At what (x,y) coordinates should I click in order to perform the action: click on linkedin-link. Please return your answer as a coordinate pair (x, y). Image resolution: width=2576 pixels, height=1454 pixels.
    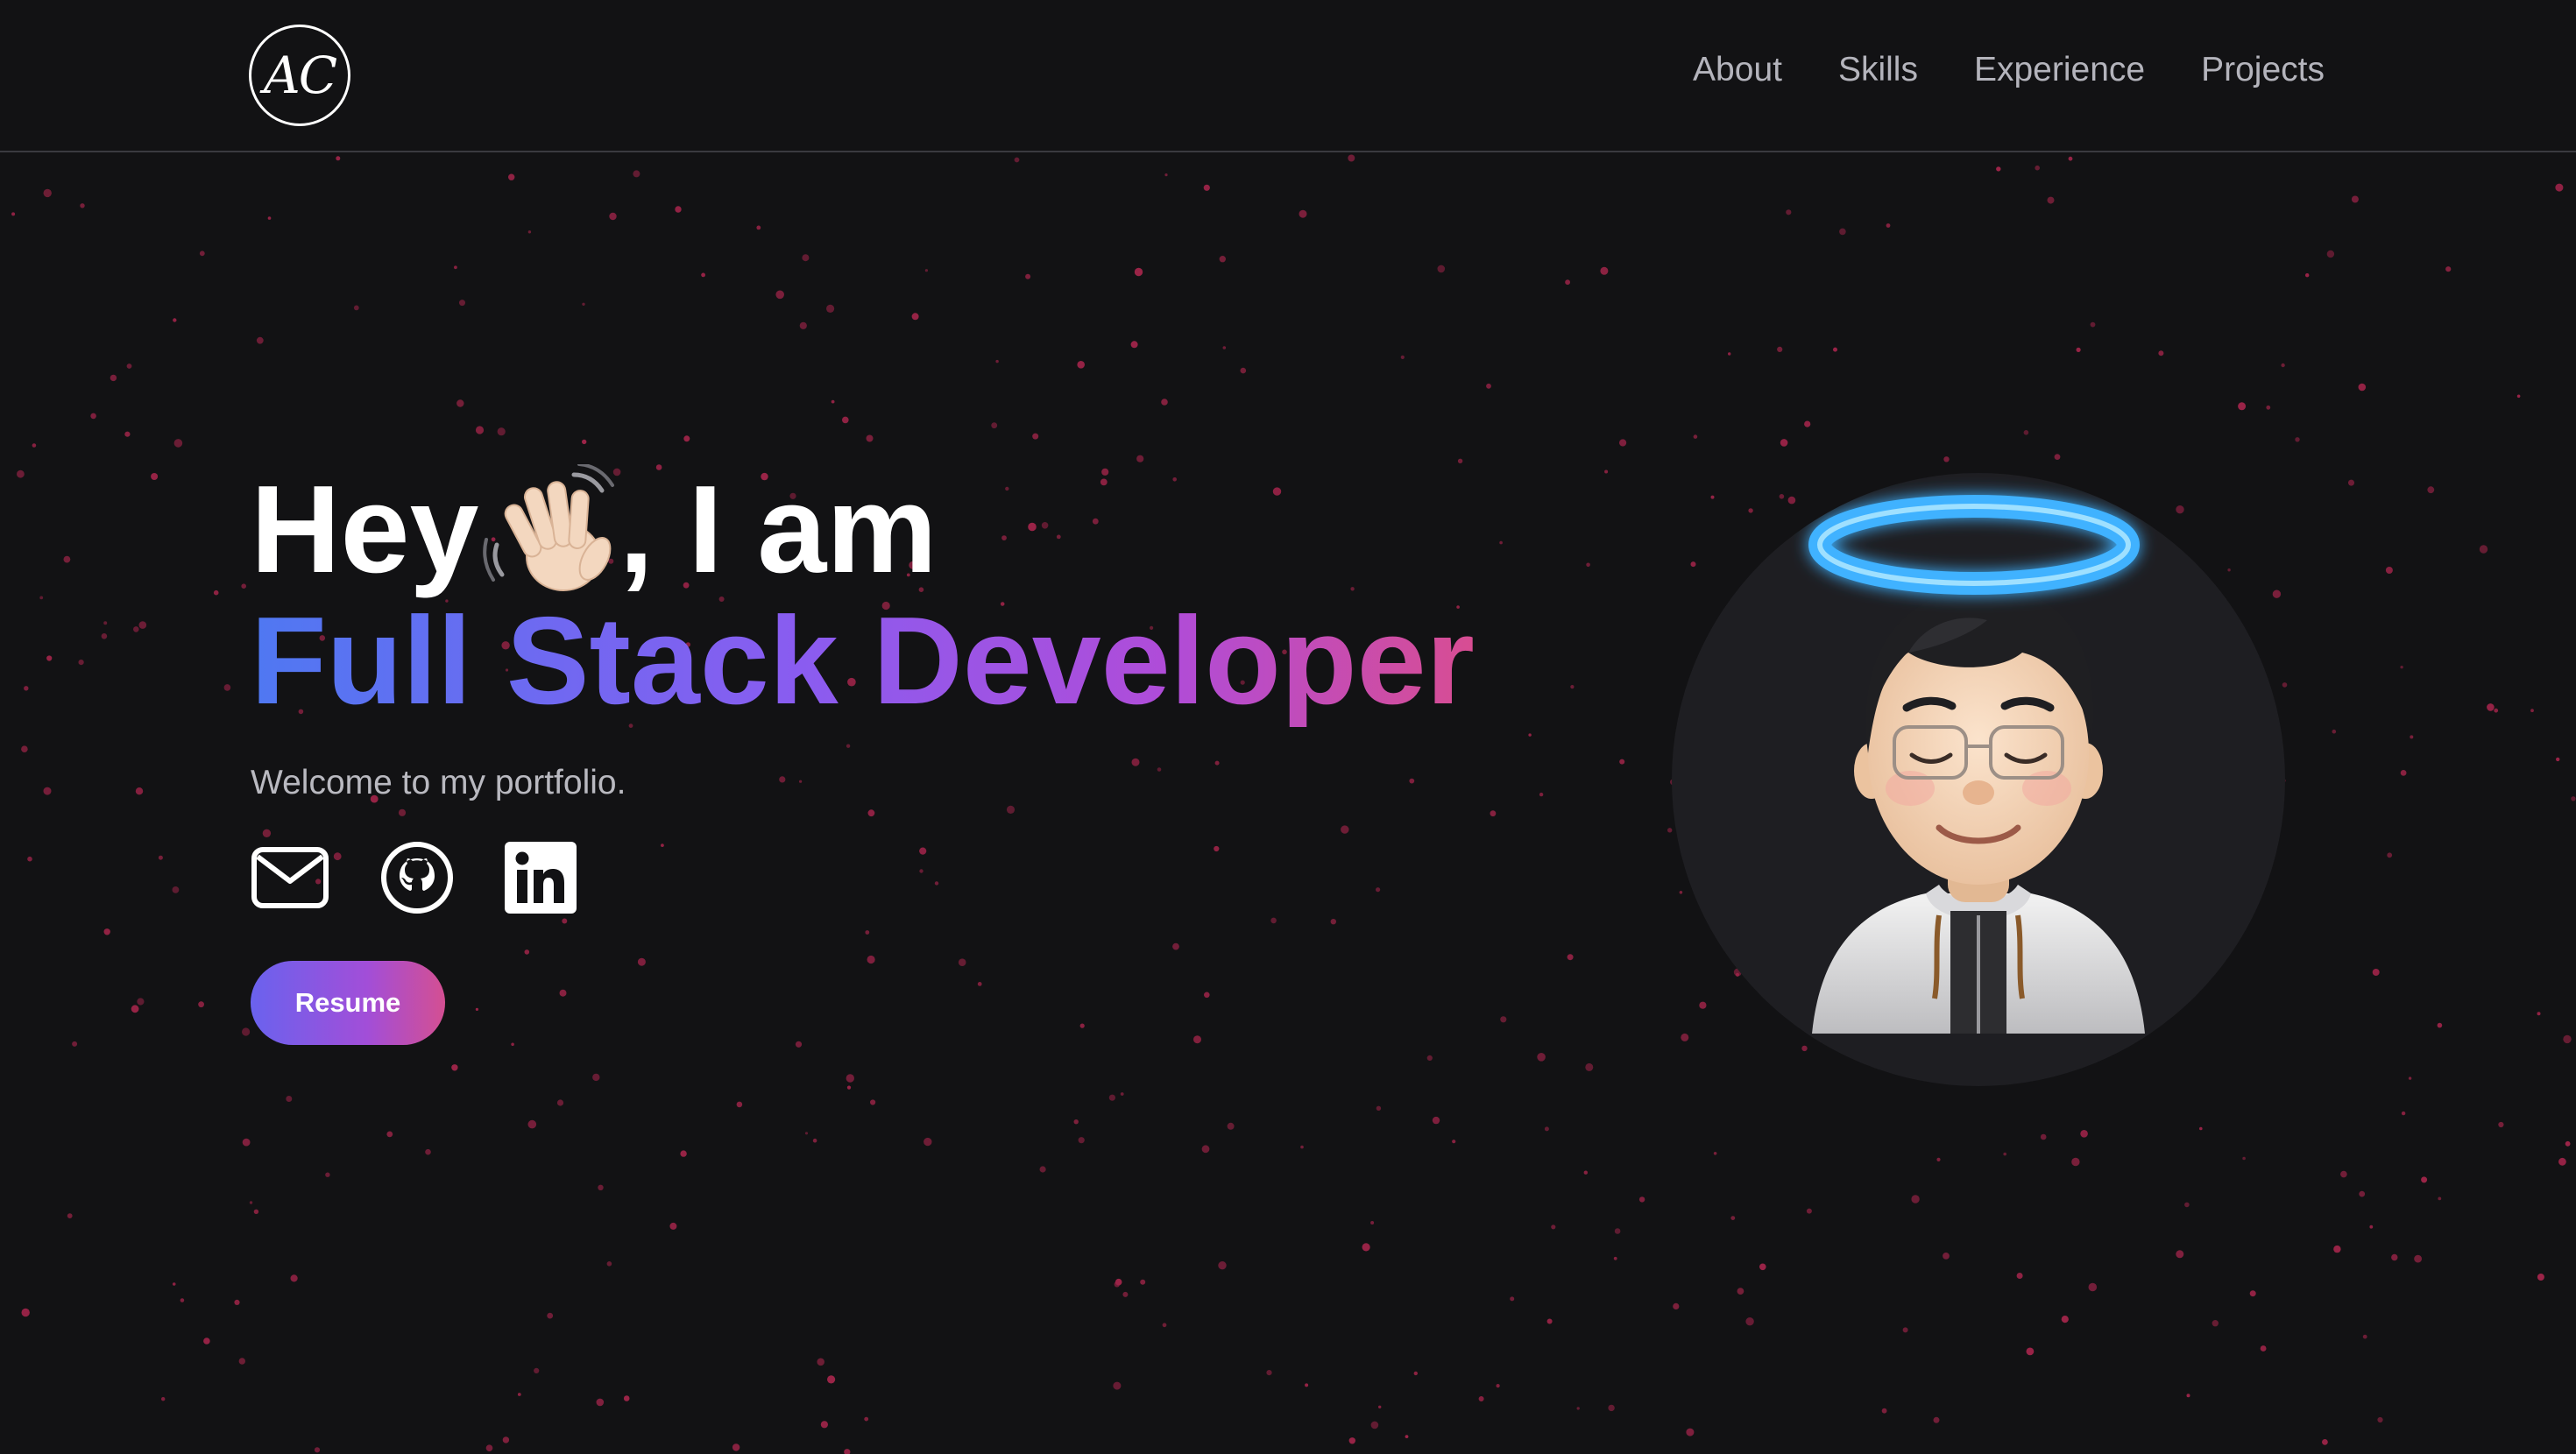
    Looking at the image, I should click on (541, 880).